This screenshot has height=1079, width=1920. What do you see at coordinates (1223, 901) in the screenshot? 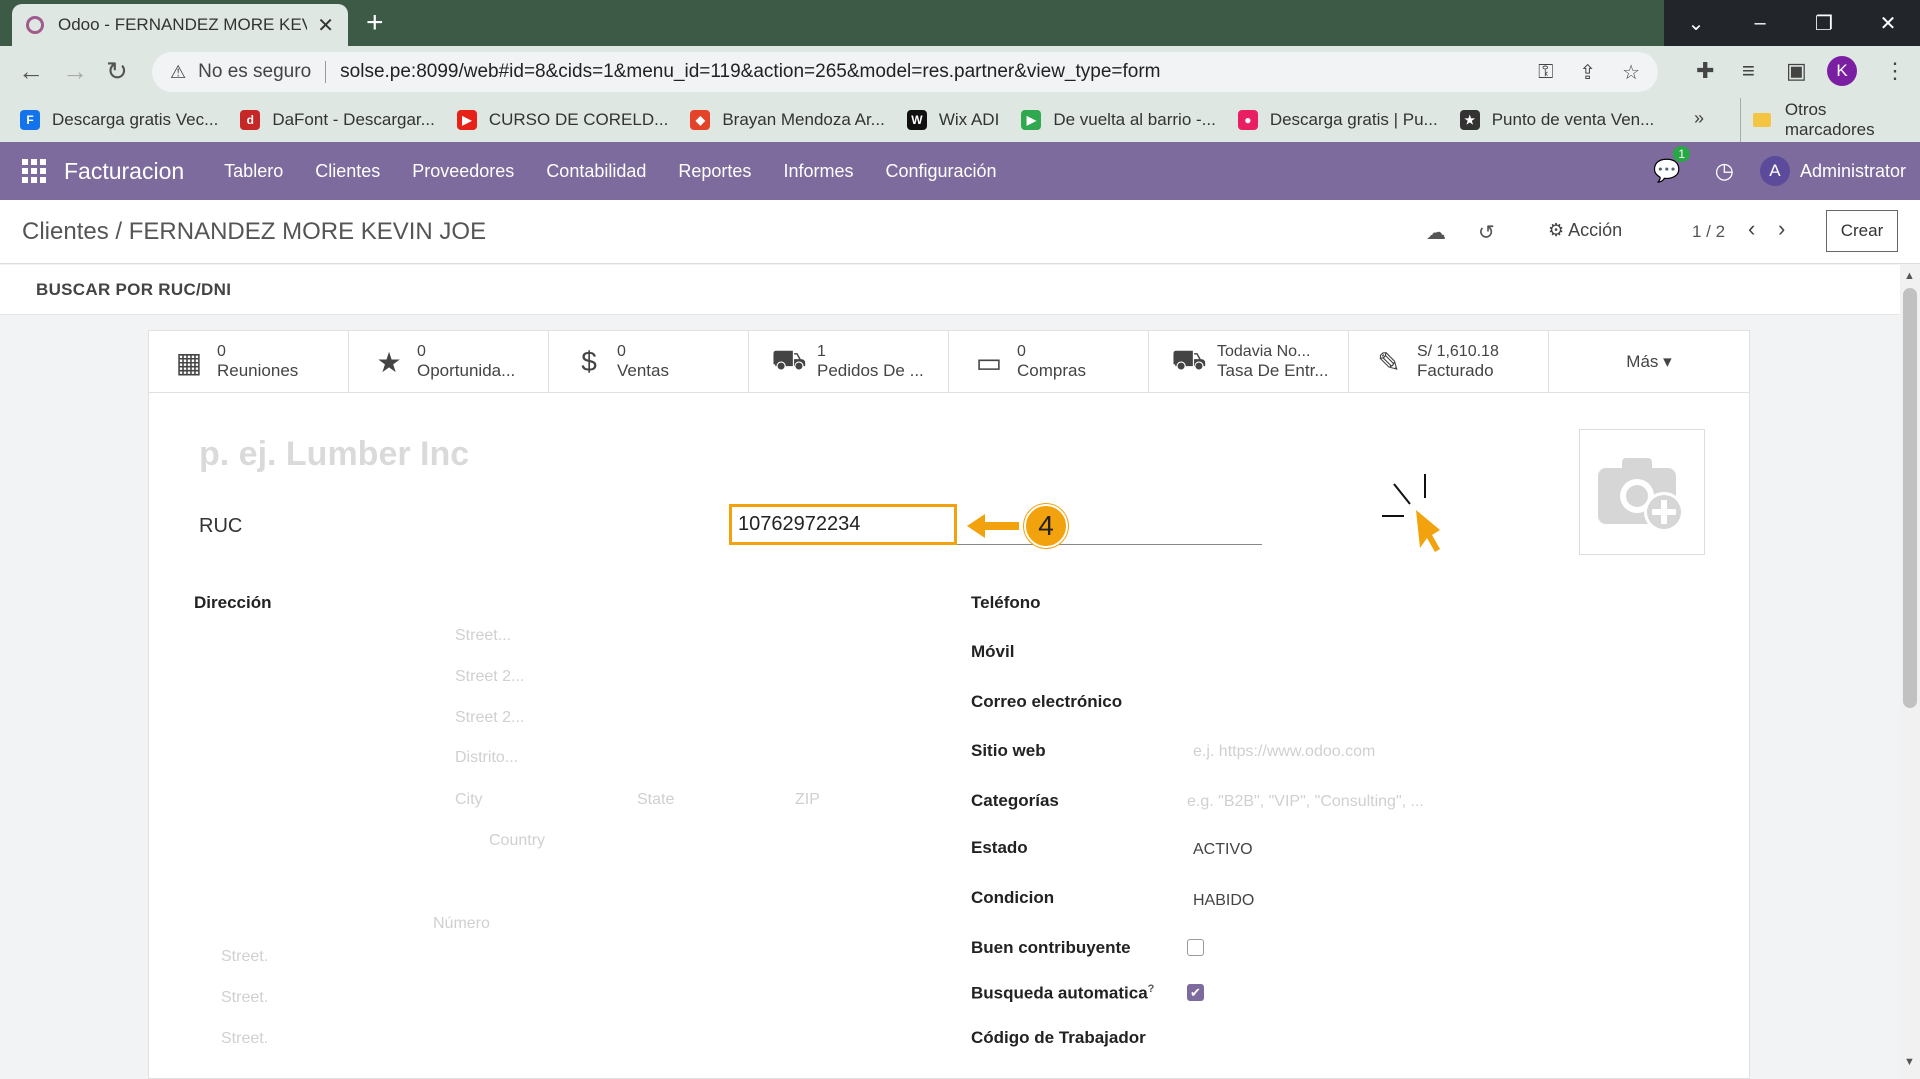
I see `condicion-value: HABIDO` at bounding box center [1223, 901].